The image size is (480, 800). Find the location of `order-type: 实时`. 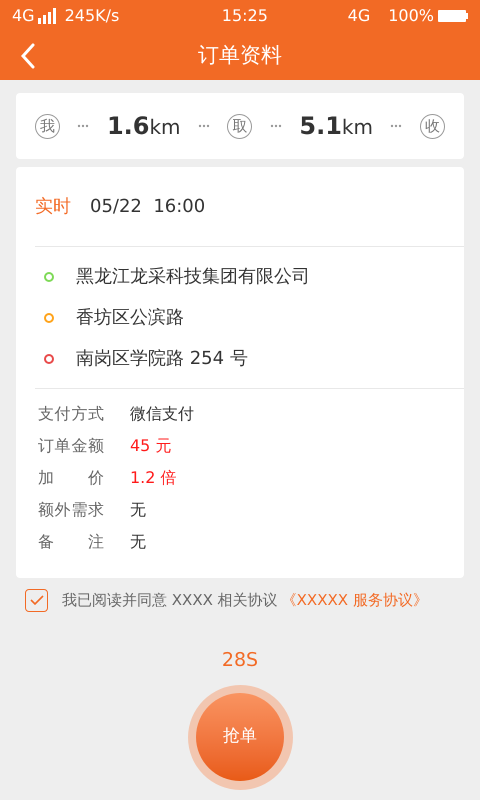

order-type: 实时 is located at coordinates (53, 207).